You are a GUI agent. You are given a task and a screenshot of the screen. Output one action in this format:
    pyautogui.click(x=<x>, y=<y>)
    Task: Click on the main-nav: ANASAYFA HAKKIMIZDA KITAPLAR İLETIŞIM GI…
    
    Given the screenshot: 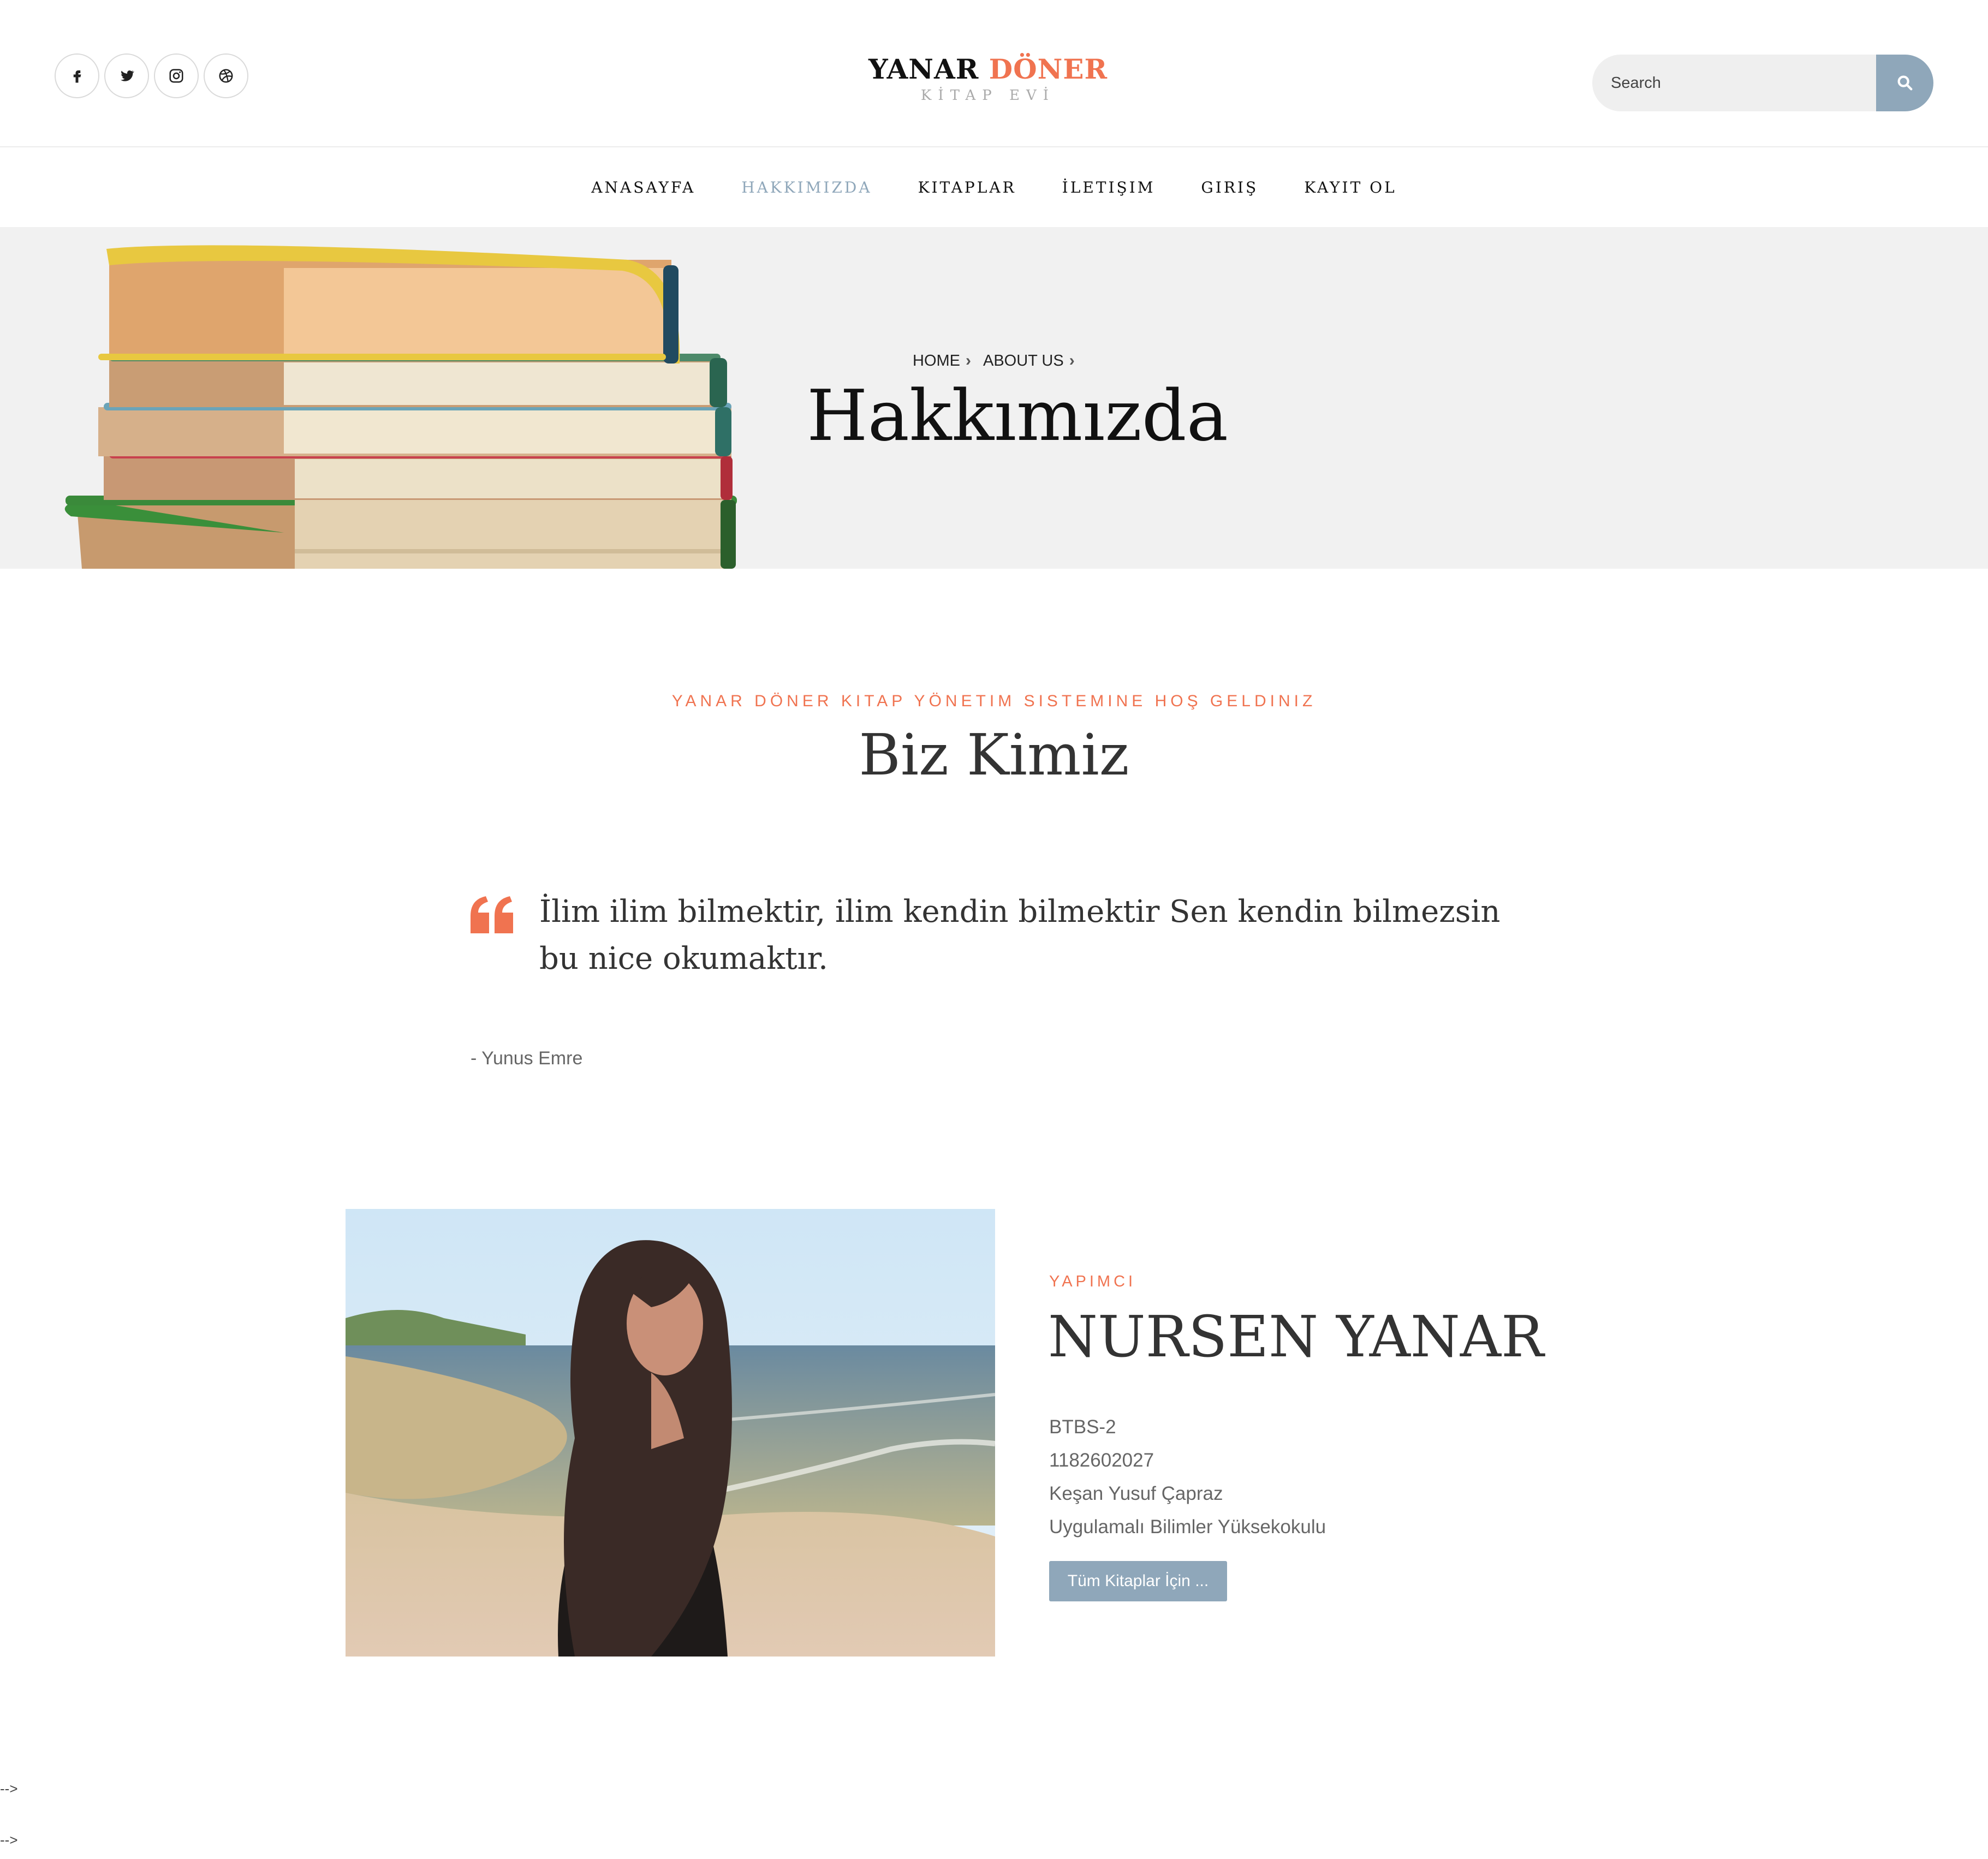 What is the action you would take?
    pyautogui.click(x=994, y=187)
    